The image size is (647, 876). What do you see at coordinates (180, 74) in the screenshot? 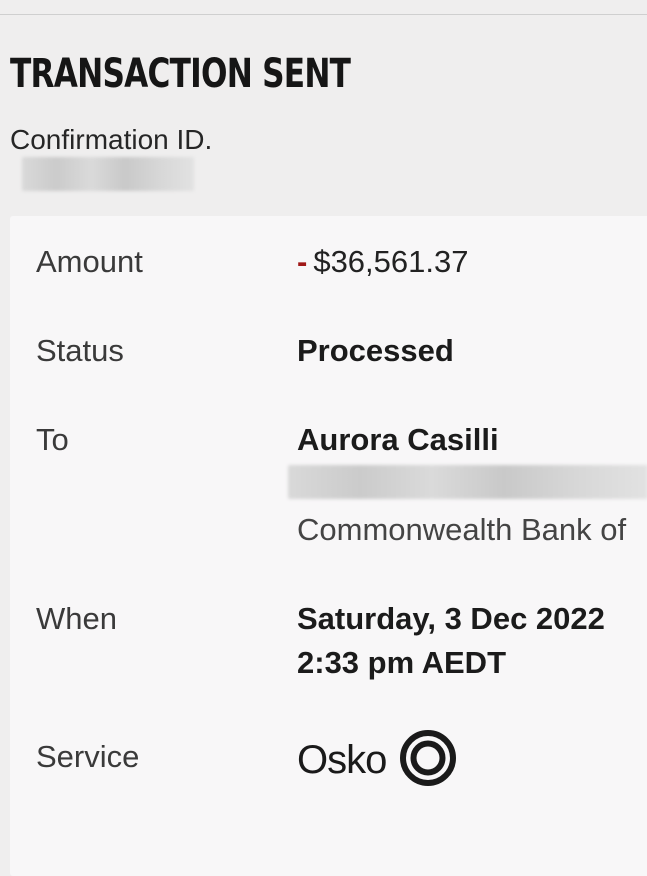
I see `page-title: TRANSACTION SENT` at bounding box center [180, 74].